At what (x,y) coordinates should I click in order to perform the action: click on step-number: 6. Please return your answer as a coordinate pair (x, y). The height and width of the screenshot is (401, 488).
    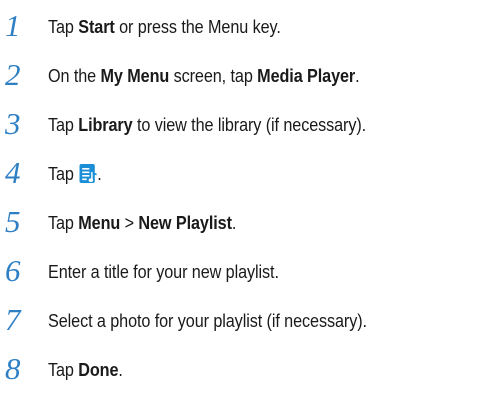
    Looking at the image, I should click on (13, 270).